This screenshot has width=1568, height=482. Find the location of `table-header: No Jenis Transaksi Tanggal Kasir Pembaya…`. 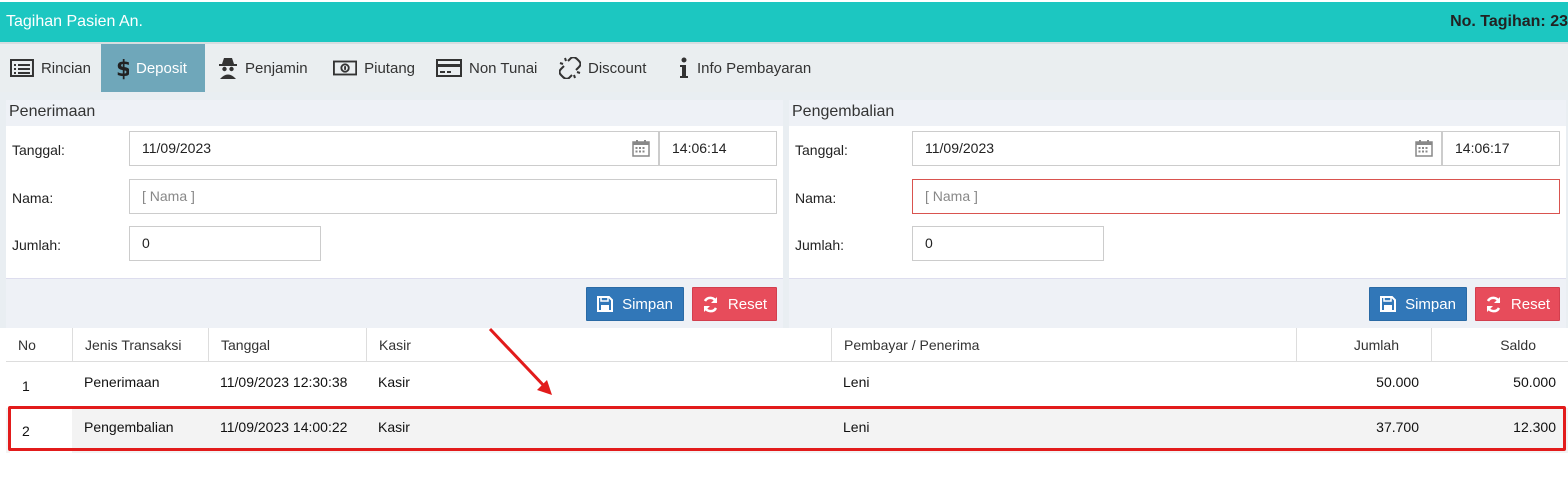

table-header: No Jenis Transaksi Tanggal Kasir Pembaya… is located at coordinates (787, 345).